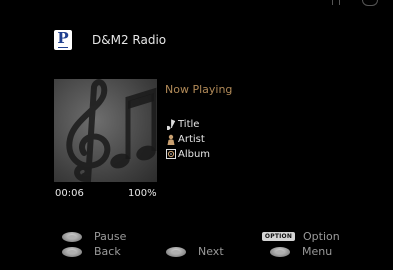  I want to click on track-album-row: Album, so click(188, 154).